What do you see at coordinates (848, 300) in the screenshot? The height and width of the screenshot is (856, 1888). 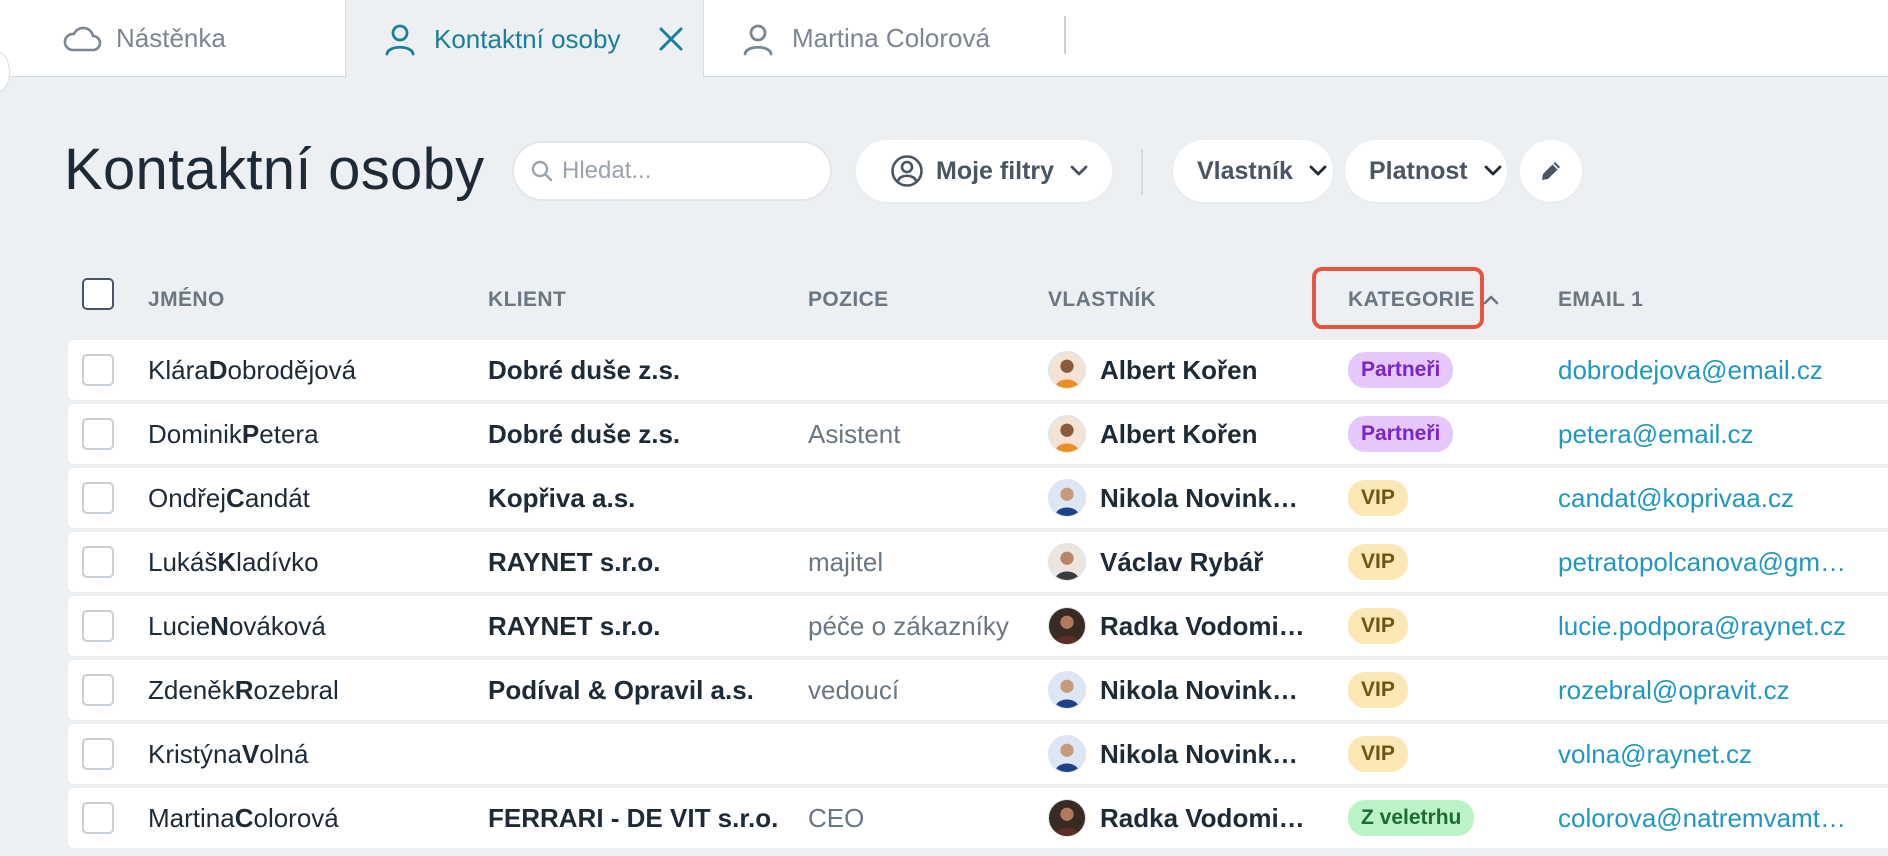 I see `column-header-position: POZICE` at bounding box center [848, 300].